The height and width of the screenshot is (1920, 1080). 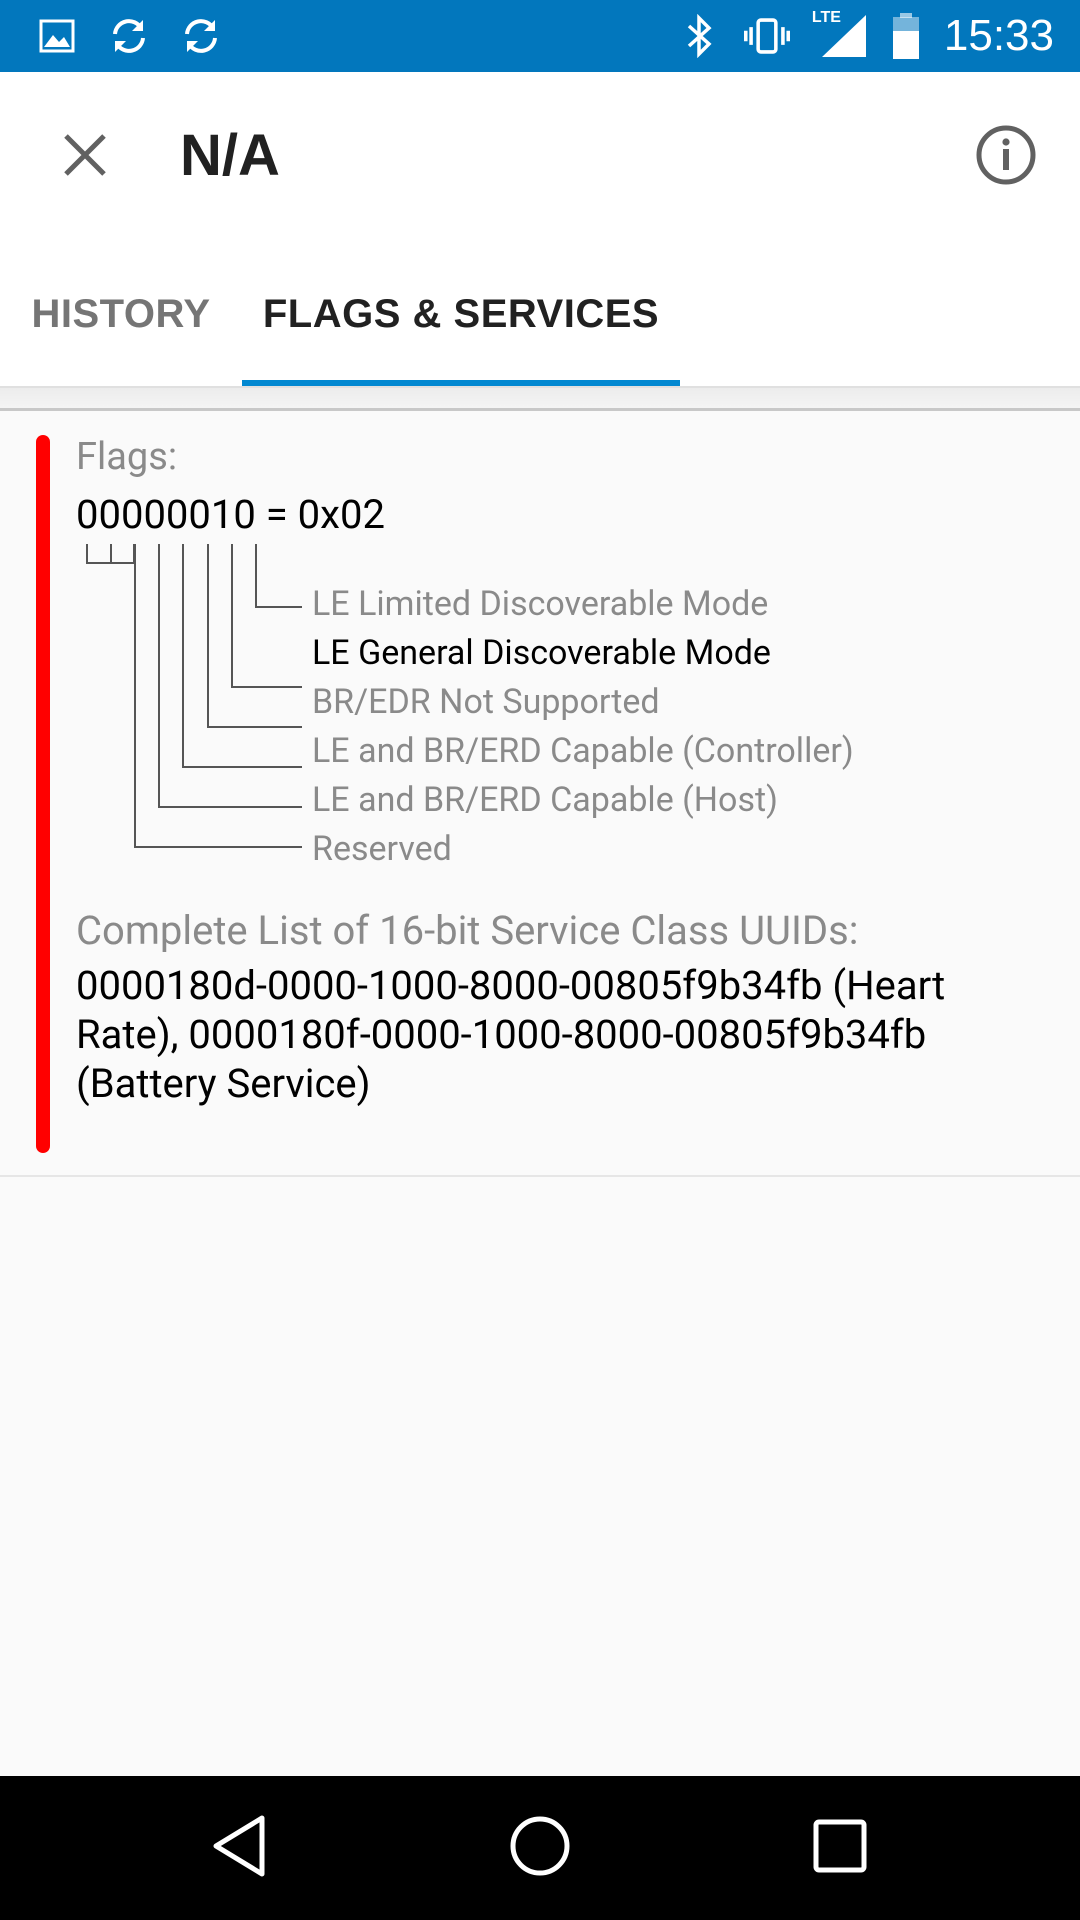 I want to click on flag-item: Reserved, so click(x=382, y=849).